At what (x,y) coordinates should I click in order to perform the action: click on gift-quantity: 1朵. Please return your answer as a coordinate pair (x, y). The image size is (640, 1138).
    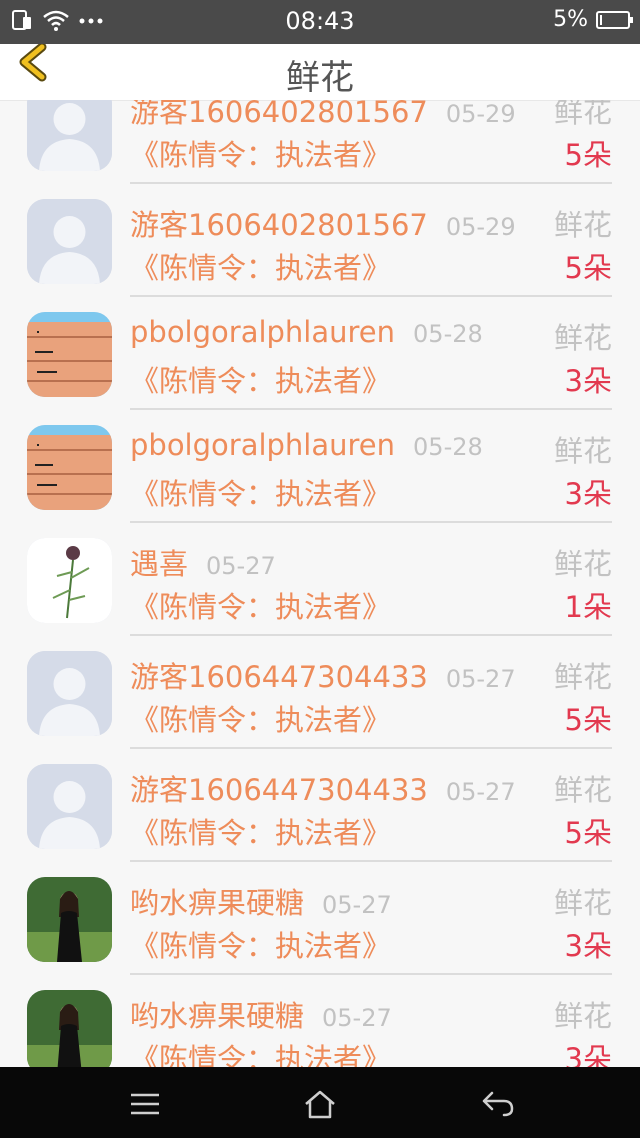
    Looking at the image, I should click on (588, 607).